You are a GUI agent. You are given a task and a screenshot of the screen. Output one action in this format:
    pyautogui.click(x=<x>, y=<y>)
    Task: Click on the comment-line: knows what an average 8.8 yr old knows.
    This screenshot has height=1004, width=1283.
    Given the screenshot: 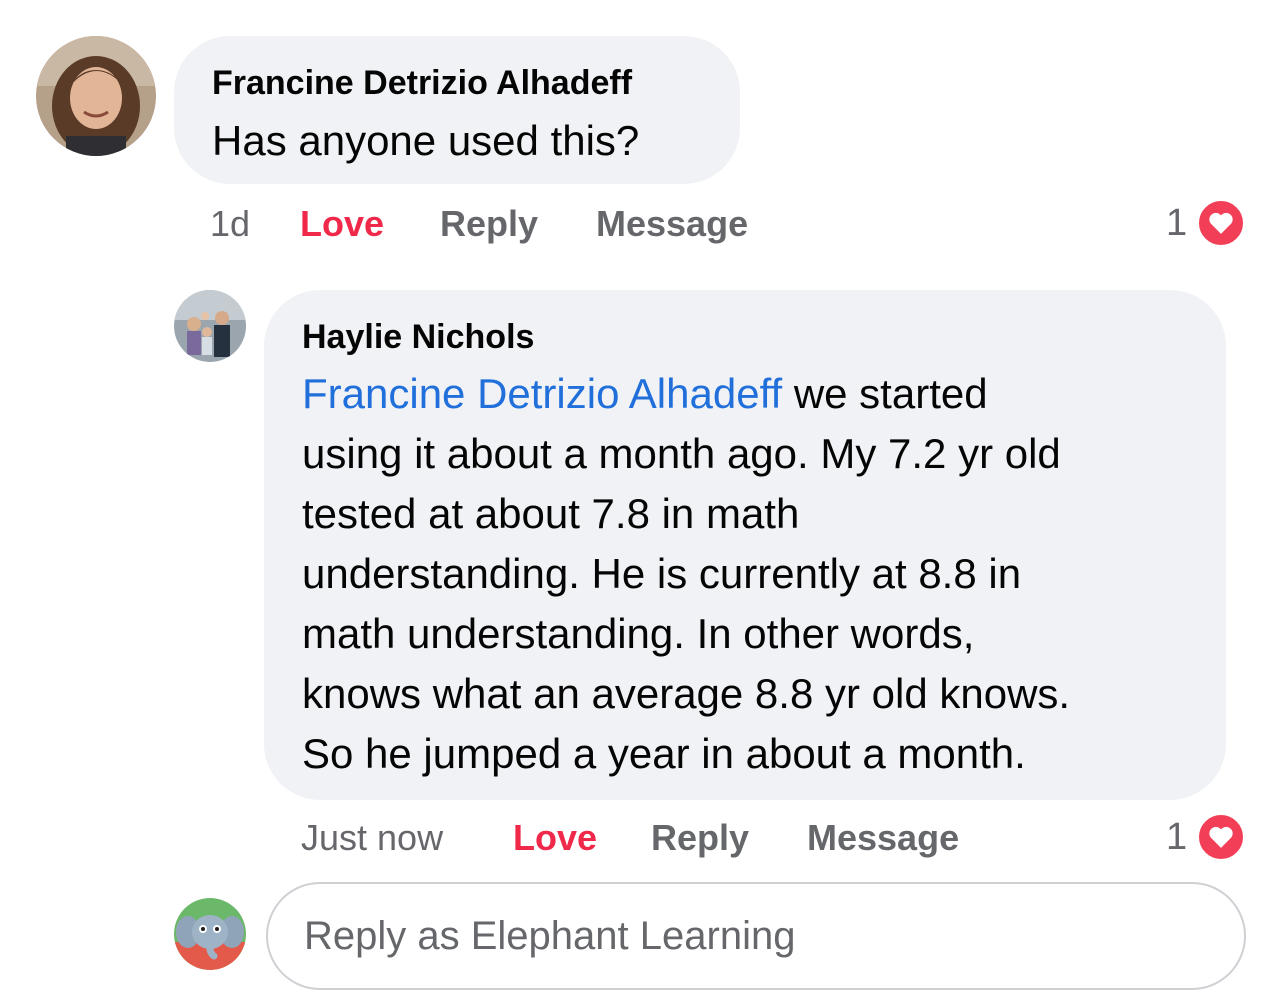 What is the action you would take?
    pyautogui.click(x=686, y=693)
    